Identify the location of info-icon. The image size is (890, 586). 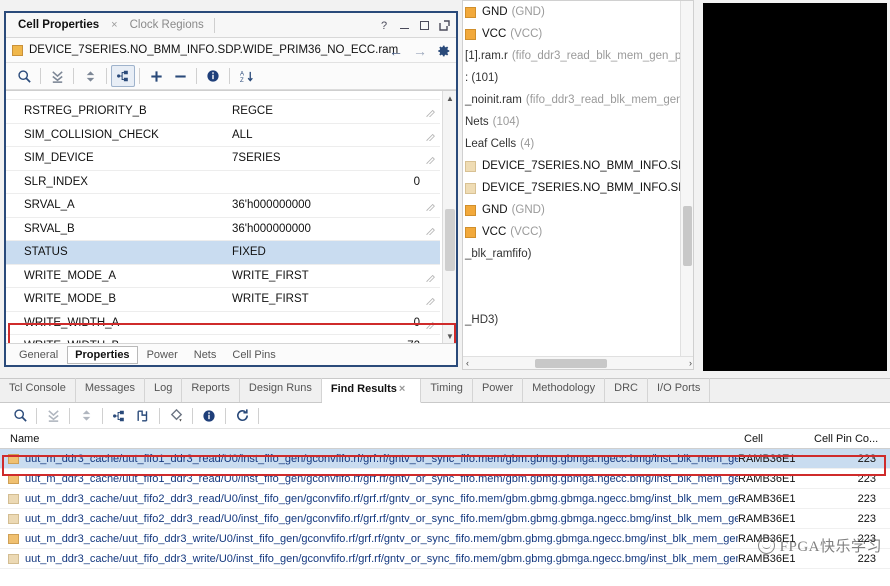
(209, 416).